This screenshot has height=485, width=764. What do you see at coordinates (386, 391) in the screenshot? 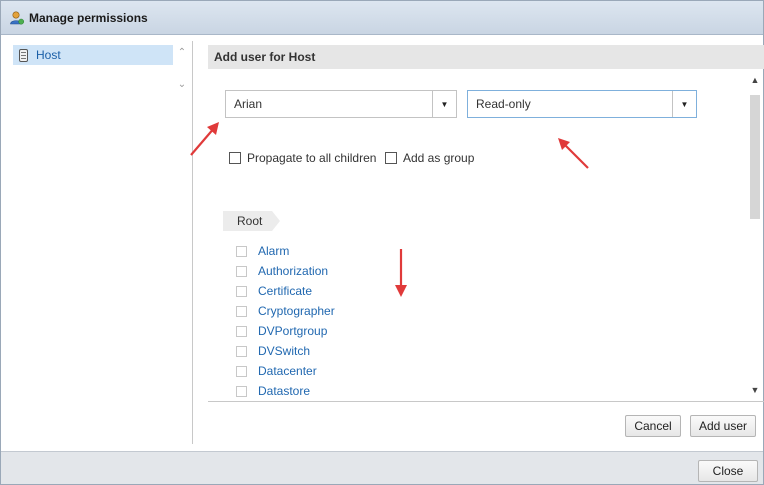
I see `list-item: Datastore` at bounding box center [386, 391].